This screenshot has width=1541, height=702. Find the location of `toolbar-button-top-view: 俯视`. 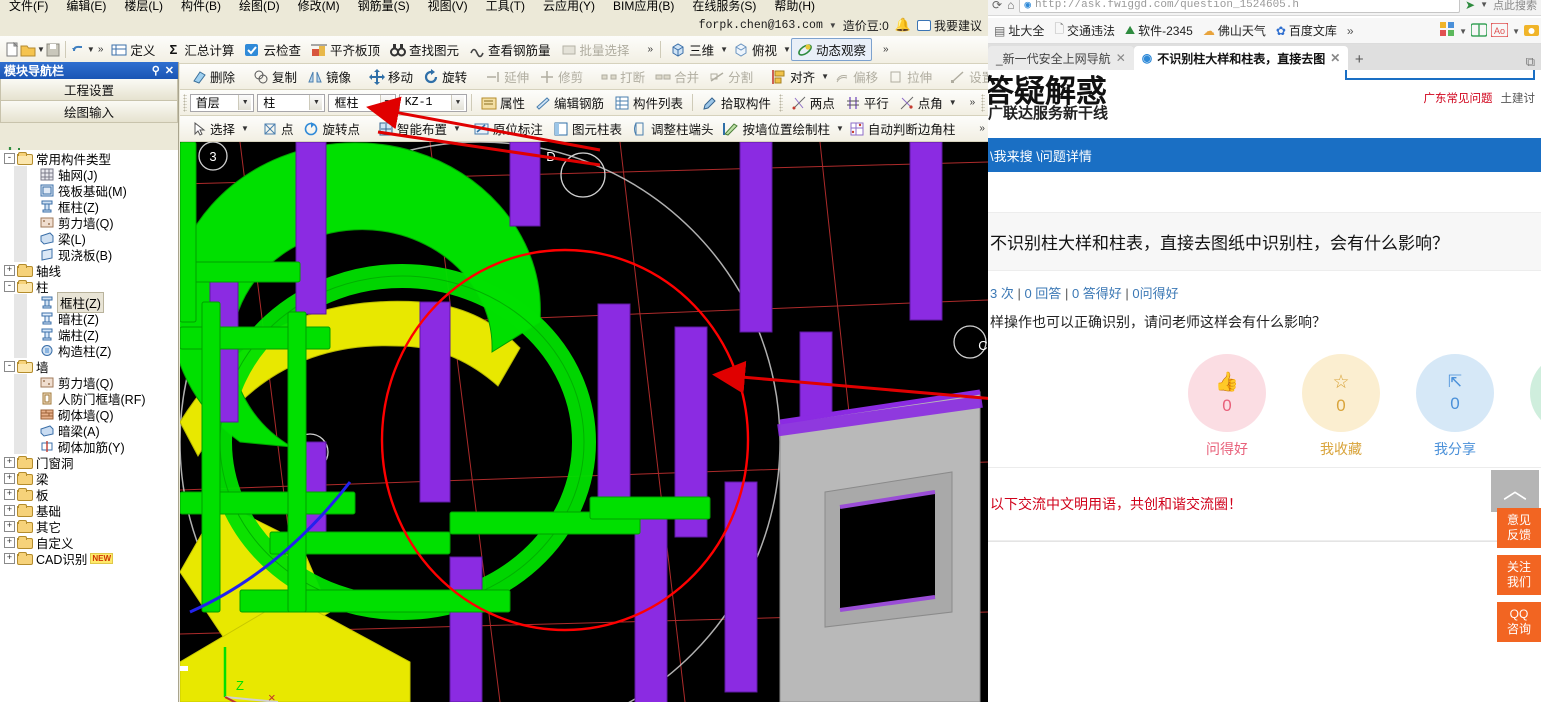

toolbar-button-top-view: 俯视 is located at coordinates (755, 49).